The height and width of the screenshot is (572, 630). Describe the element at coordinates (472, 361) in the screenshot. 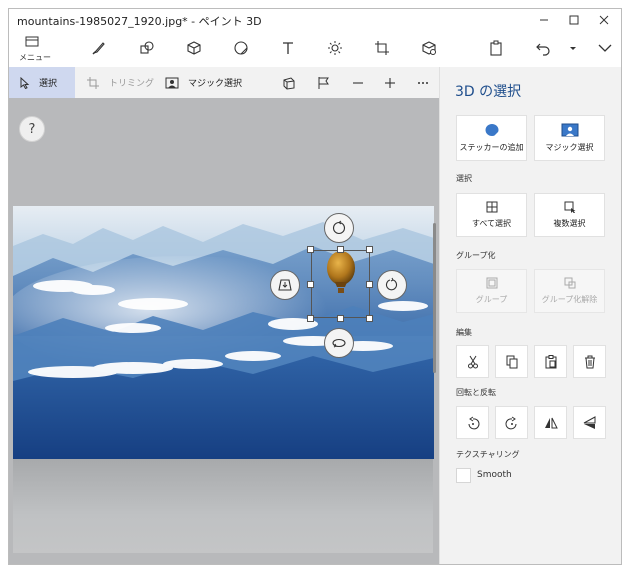

I see `cut-button` at that location.